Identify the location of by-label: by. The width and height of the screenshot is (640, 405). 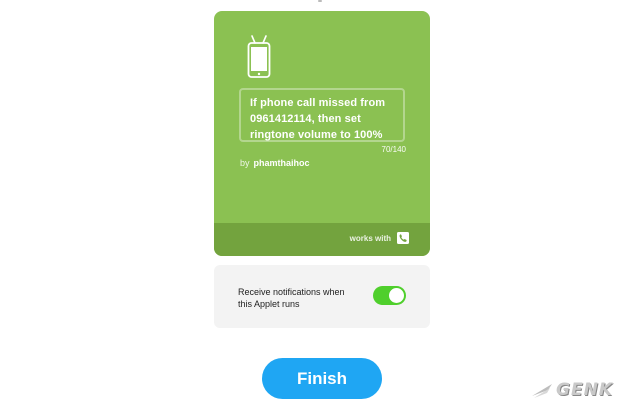
(245, 163).